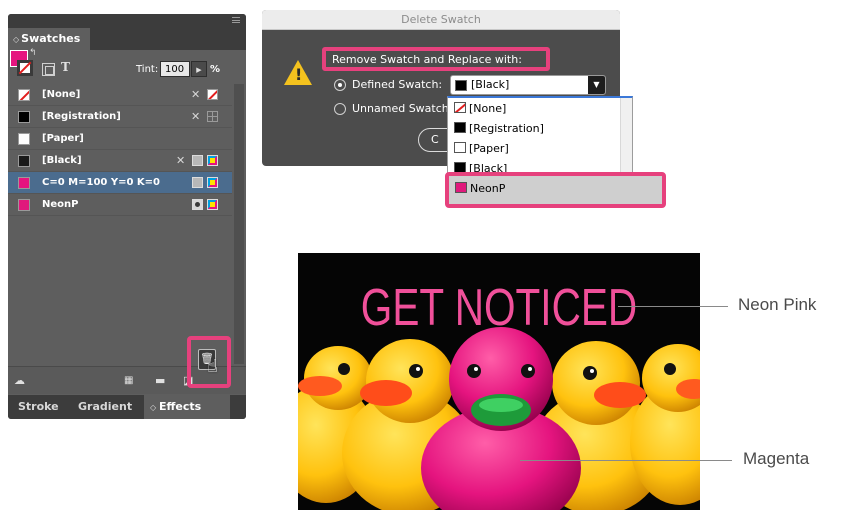  What do you see at coordinates (147, 69) in the screenshot?
I see `tint-label: Tint:` at bounding box center [147, 69].